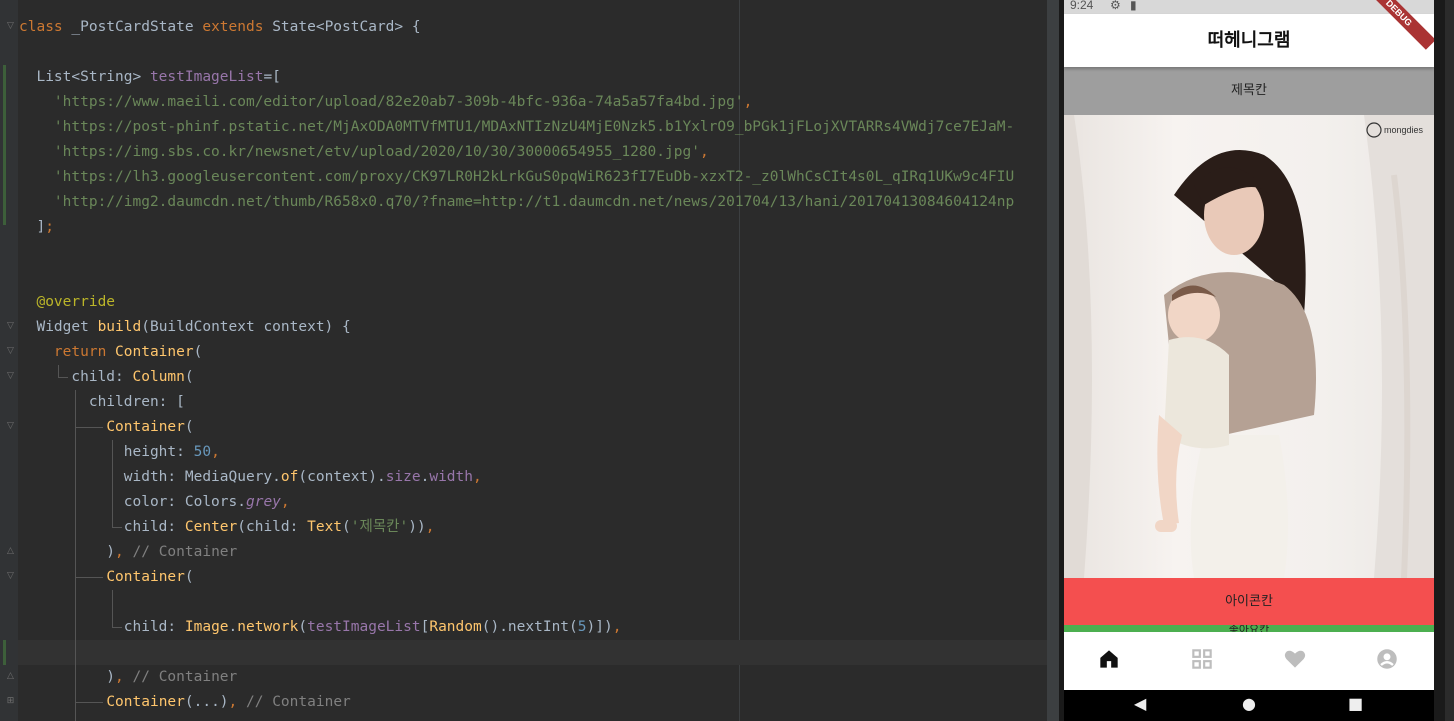 Image resolution: width=1454 pixels, height=721 pixels. Describe the element at coordinates (1355, 703) in the screenshot. I see `recents-icon: ■` at that location.